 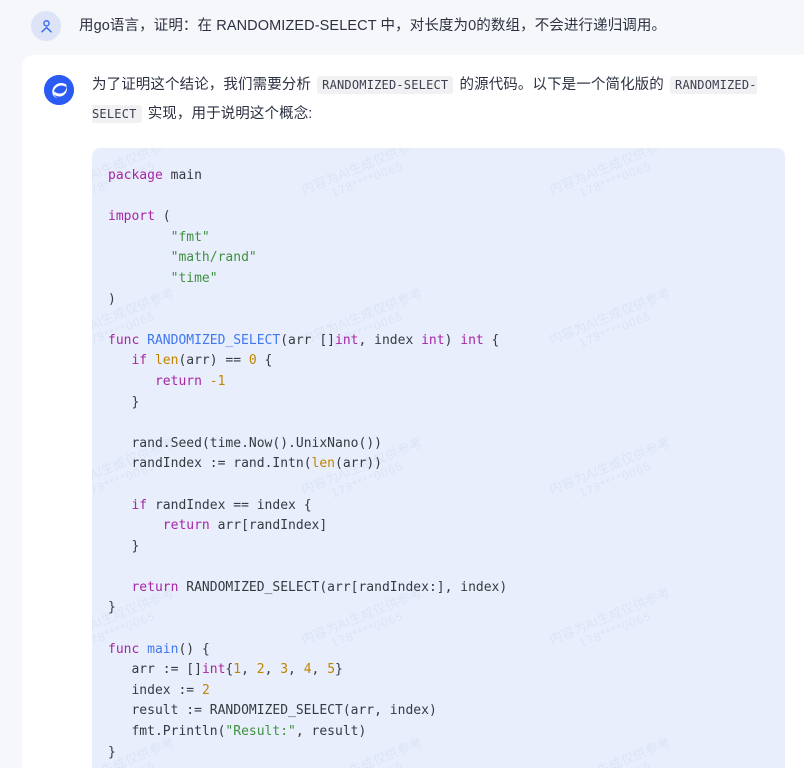 I want to click on intro-part-3: 实现，用于说明这个概念:, so click(x=228, y=114).